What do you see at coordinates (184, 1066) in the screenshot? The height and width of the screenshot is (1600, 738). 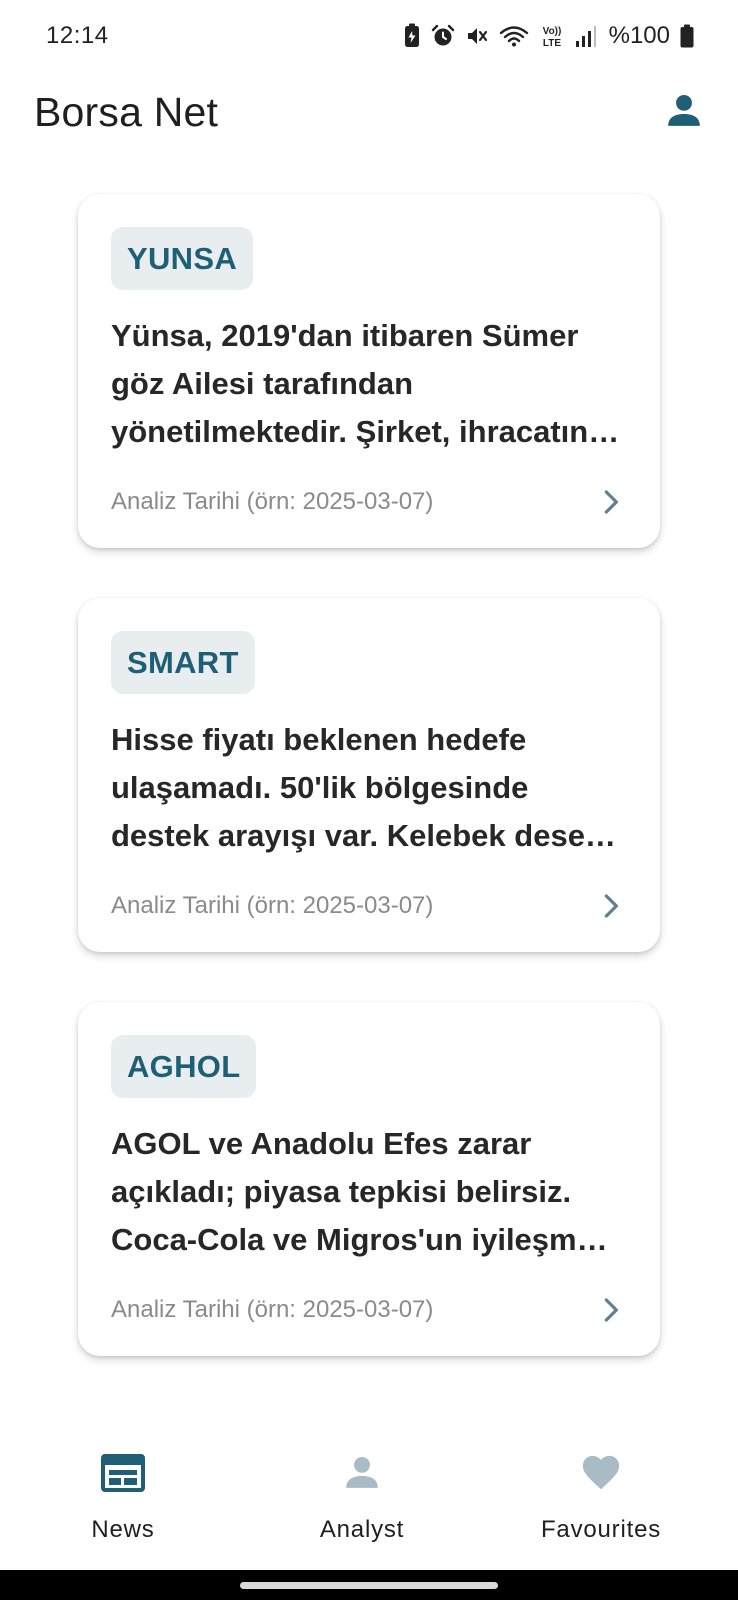 I see `ticker-chip: AGHOL` at bounding box center [184, 1066].